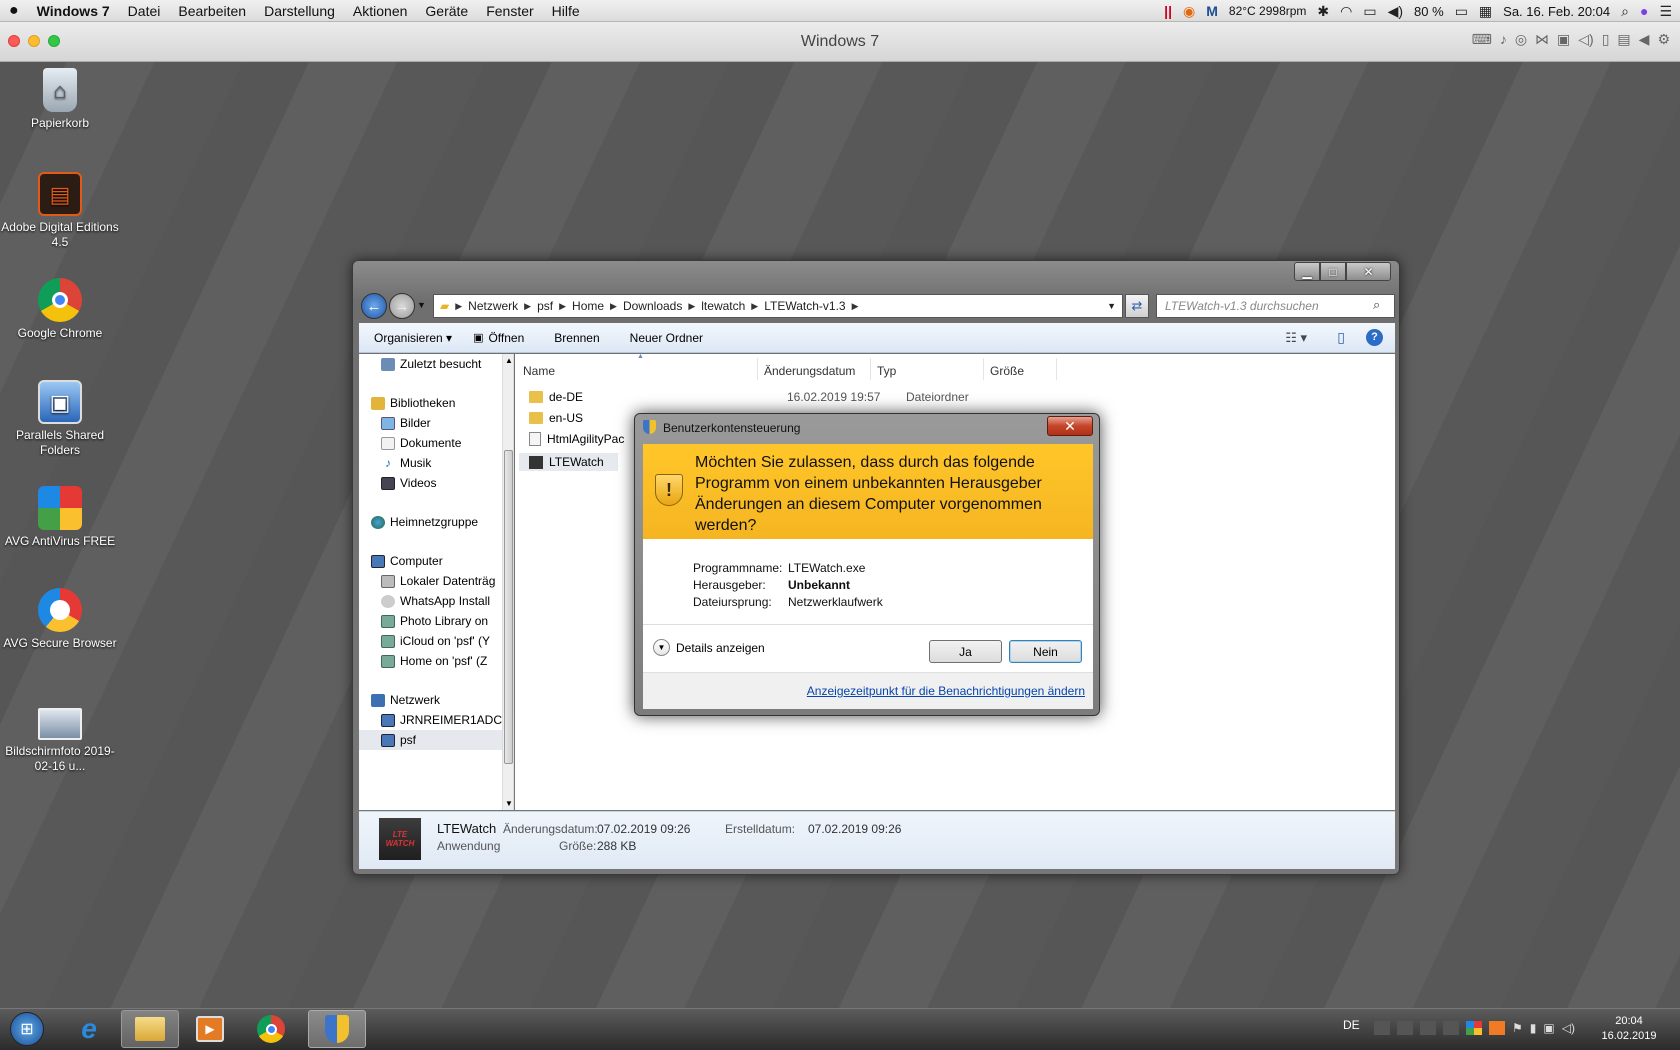 This screenshot has width=1680, height=1050. Describe the element at coordinates (1346, 11) in the screenshot. I see `wifi-icon: ◠` at that location.